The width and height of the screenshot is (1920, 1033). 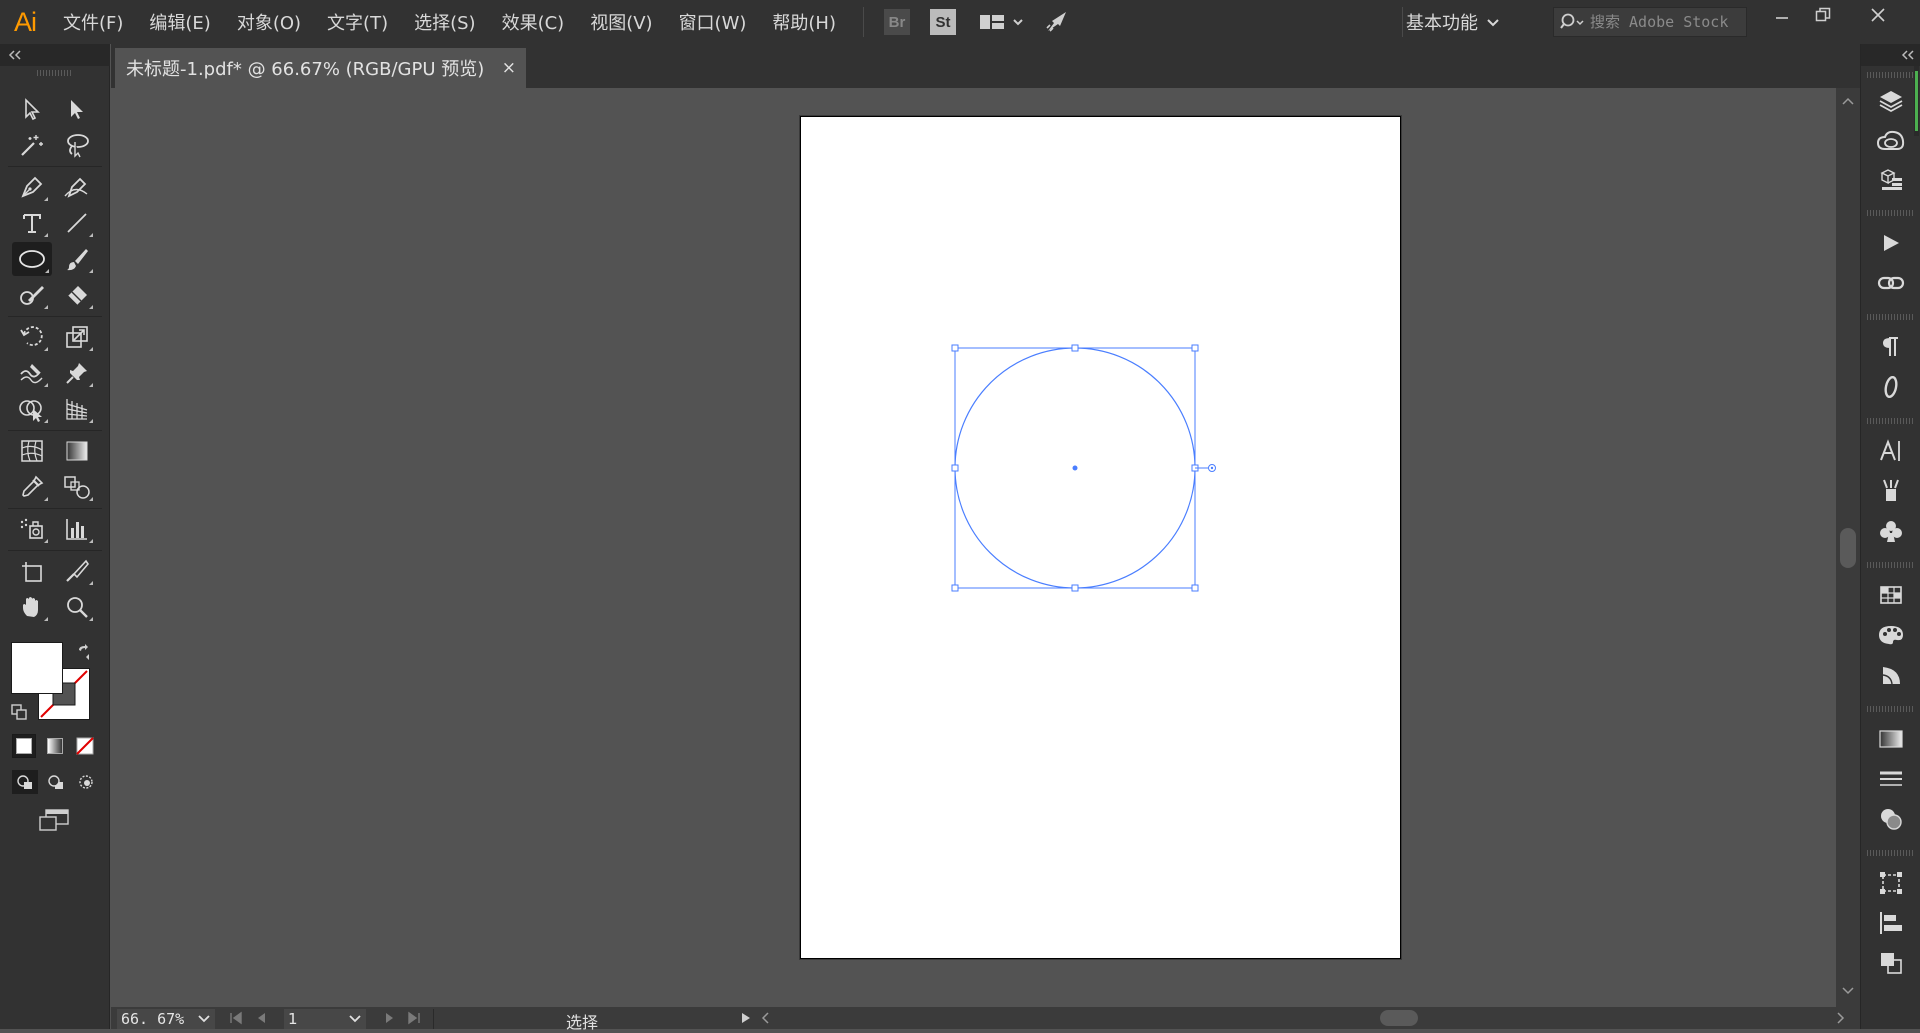 What do you see at coordinates (84, 654) in the screenshot?
I see `swap-fill-stroke-button` at bounding box center [84, 654].